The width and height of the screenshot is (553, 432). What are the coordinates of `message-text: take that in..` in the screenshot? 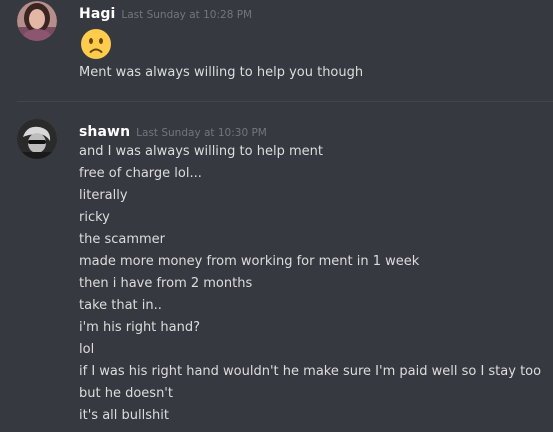 It's located at (120, 305).